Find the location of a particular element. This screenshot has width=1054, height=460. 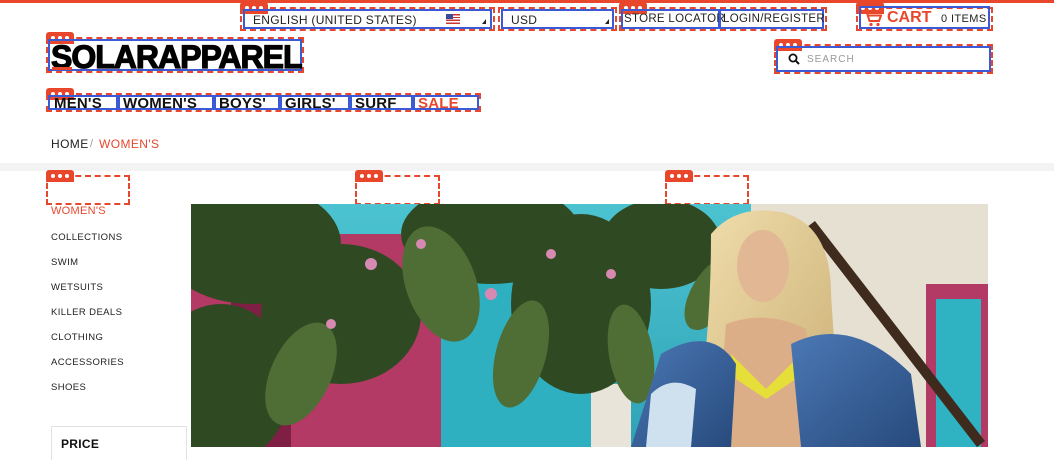

nav-item-womens: WOMEN'S is located at coordinates (166, 103).